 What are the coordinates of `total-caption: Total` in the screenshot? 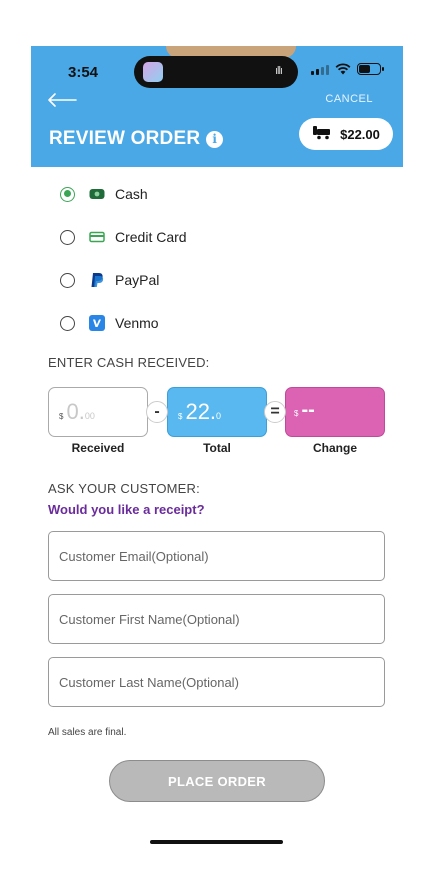 It's located at (217, 448).